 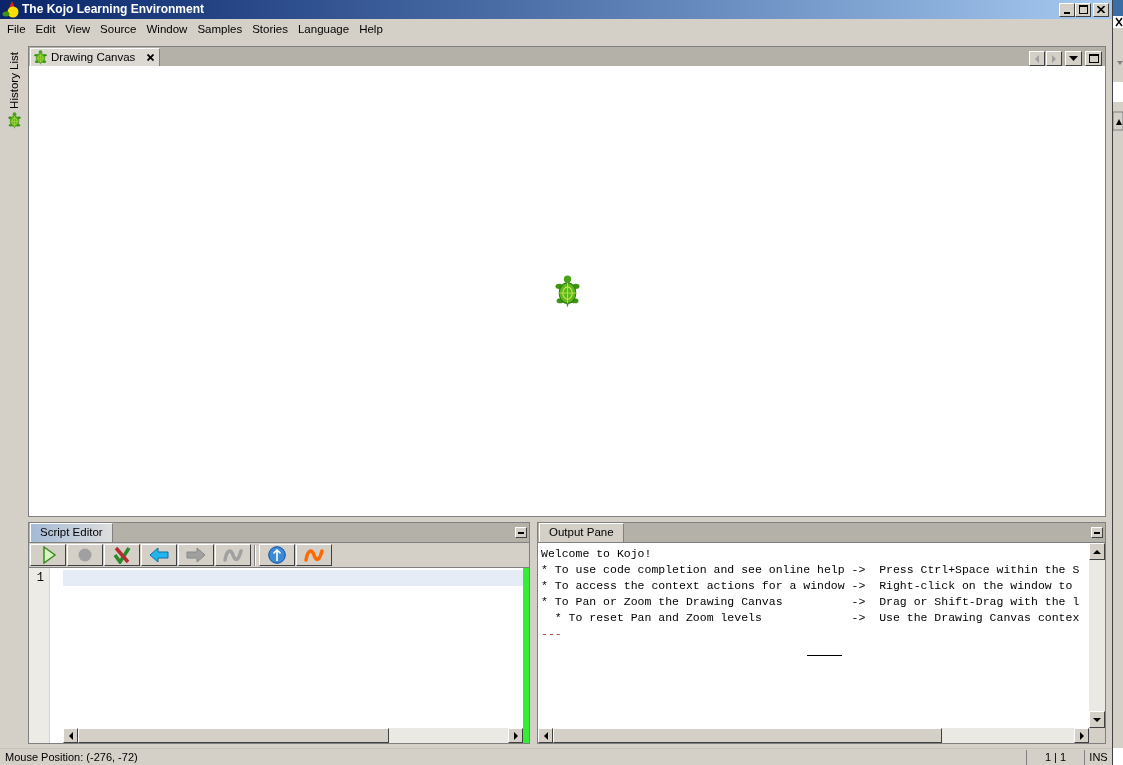 I want to click on output-line: * To Pan or Zoom the Drawing Canvas -> Drag or Shift-Drag with the l, so click(x=810, y=602).